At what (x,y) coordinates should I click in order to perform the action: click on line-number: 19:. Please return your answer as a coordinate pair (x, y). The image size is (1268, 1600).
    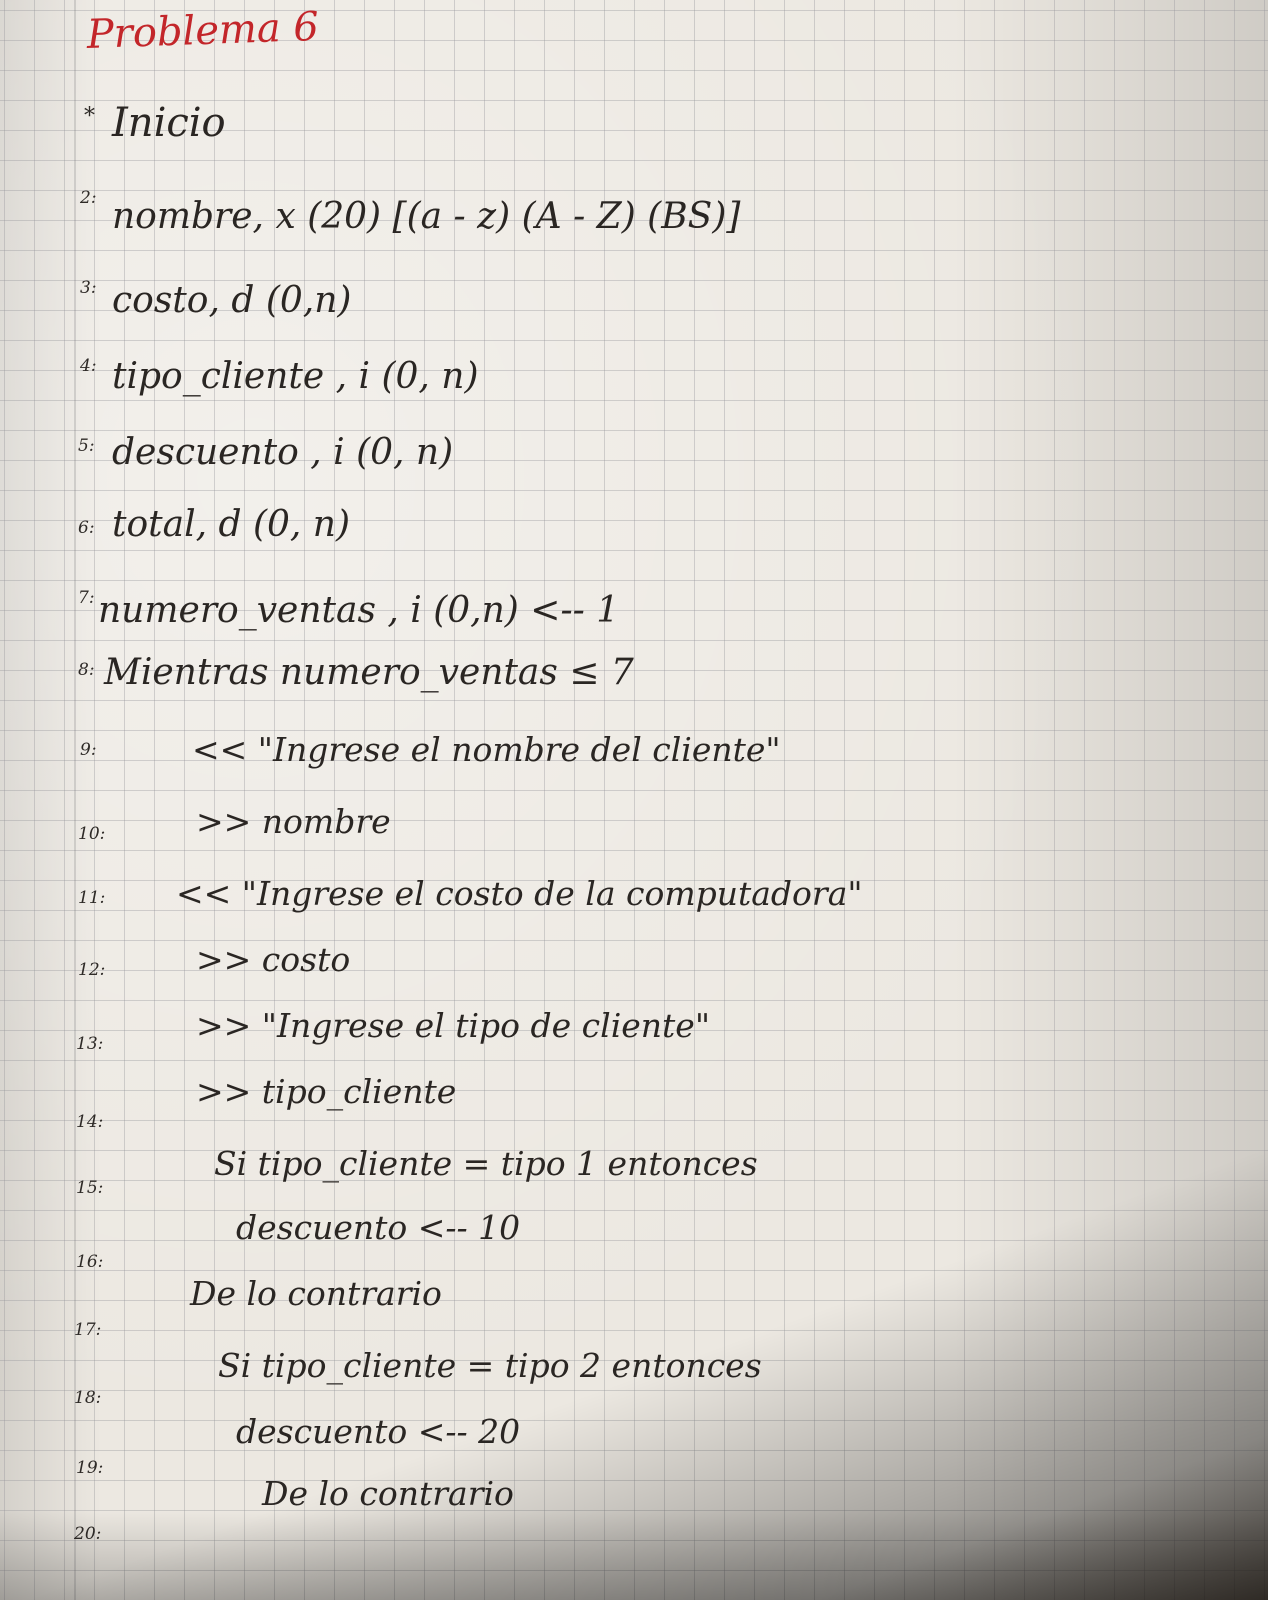
    Looking at the image, I should click on (90, 1468).